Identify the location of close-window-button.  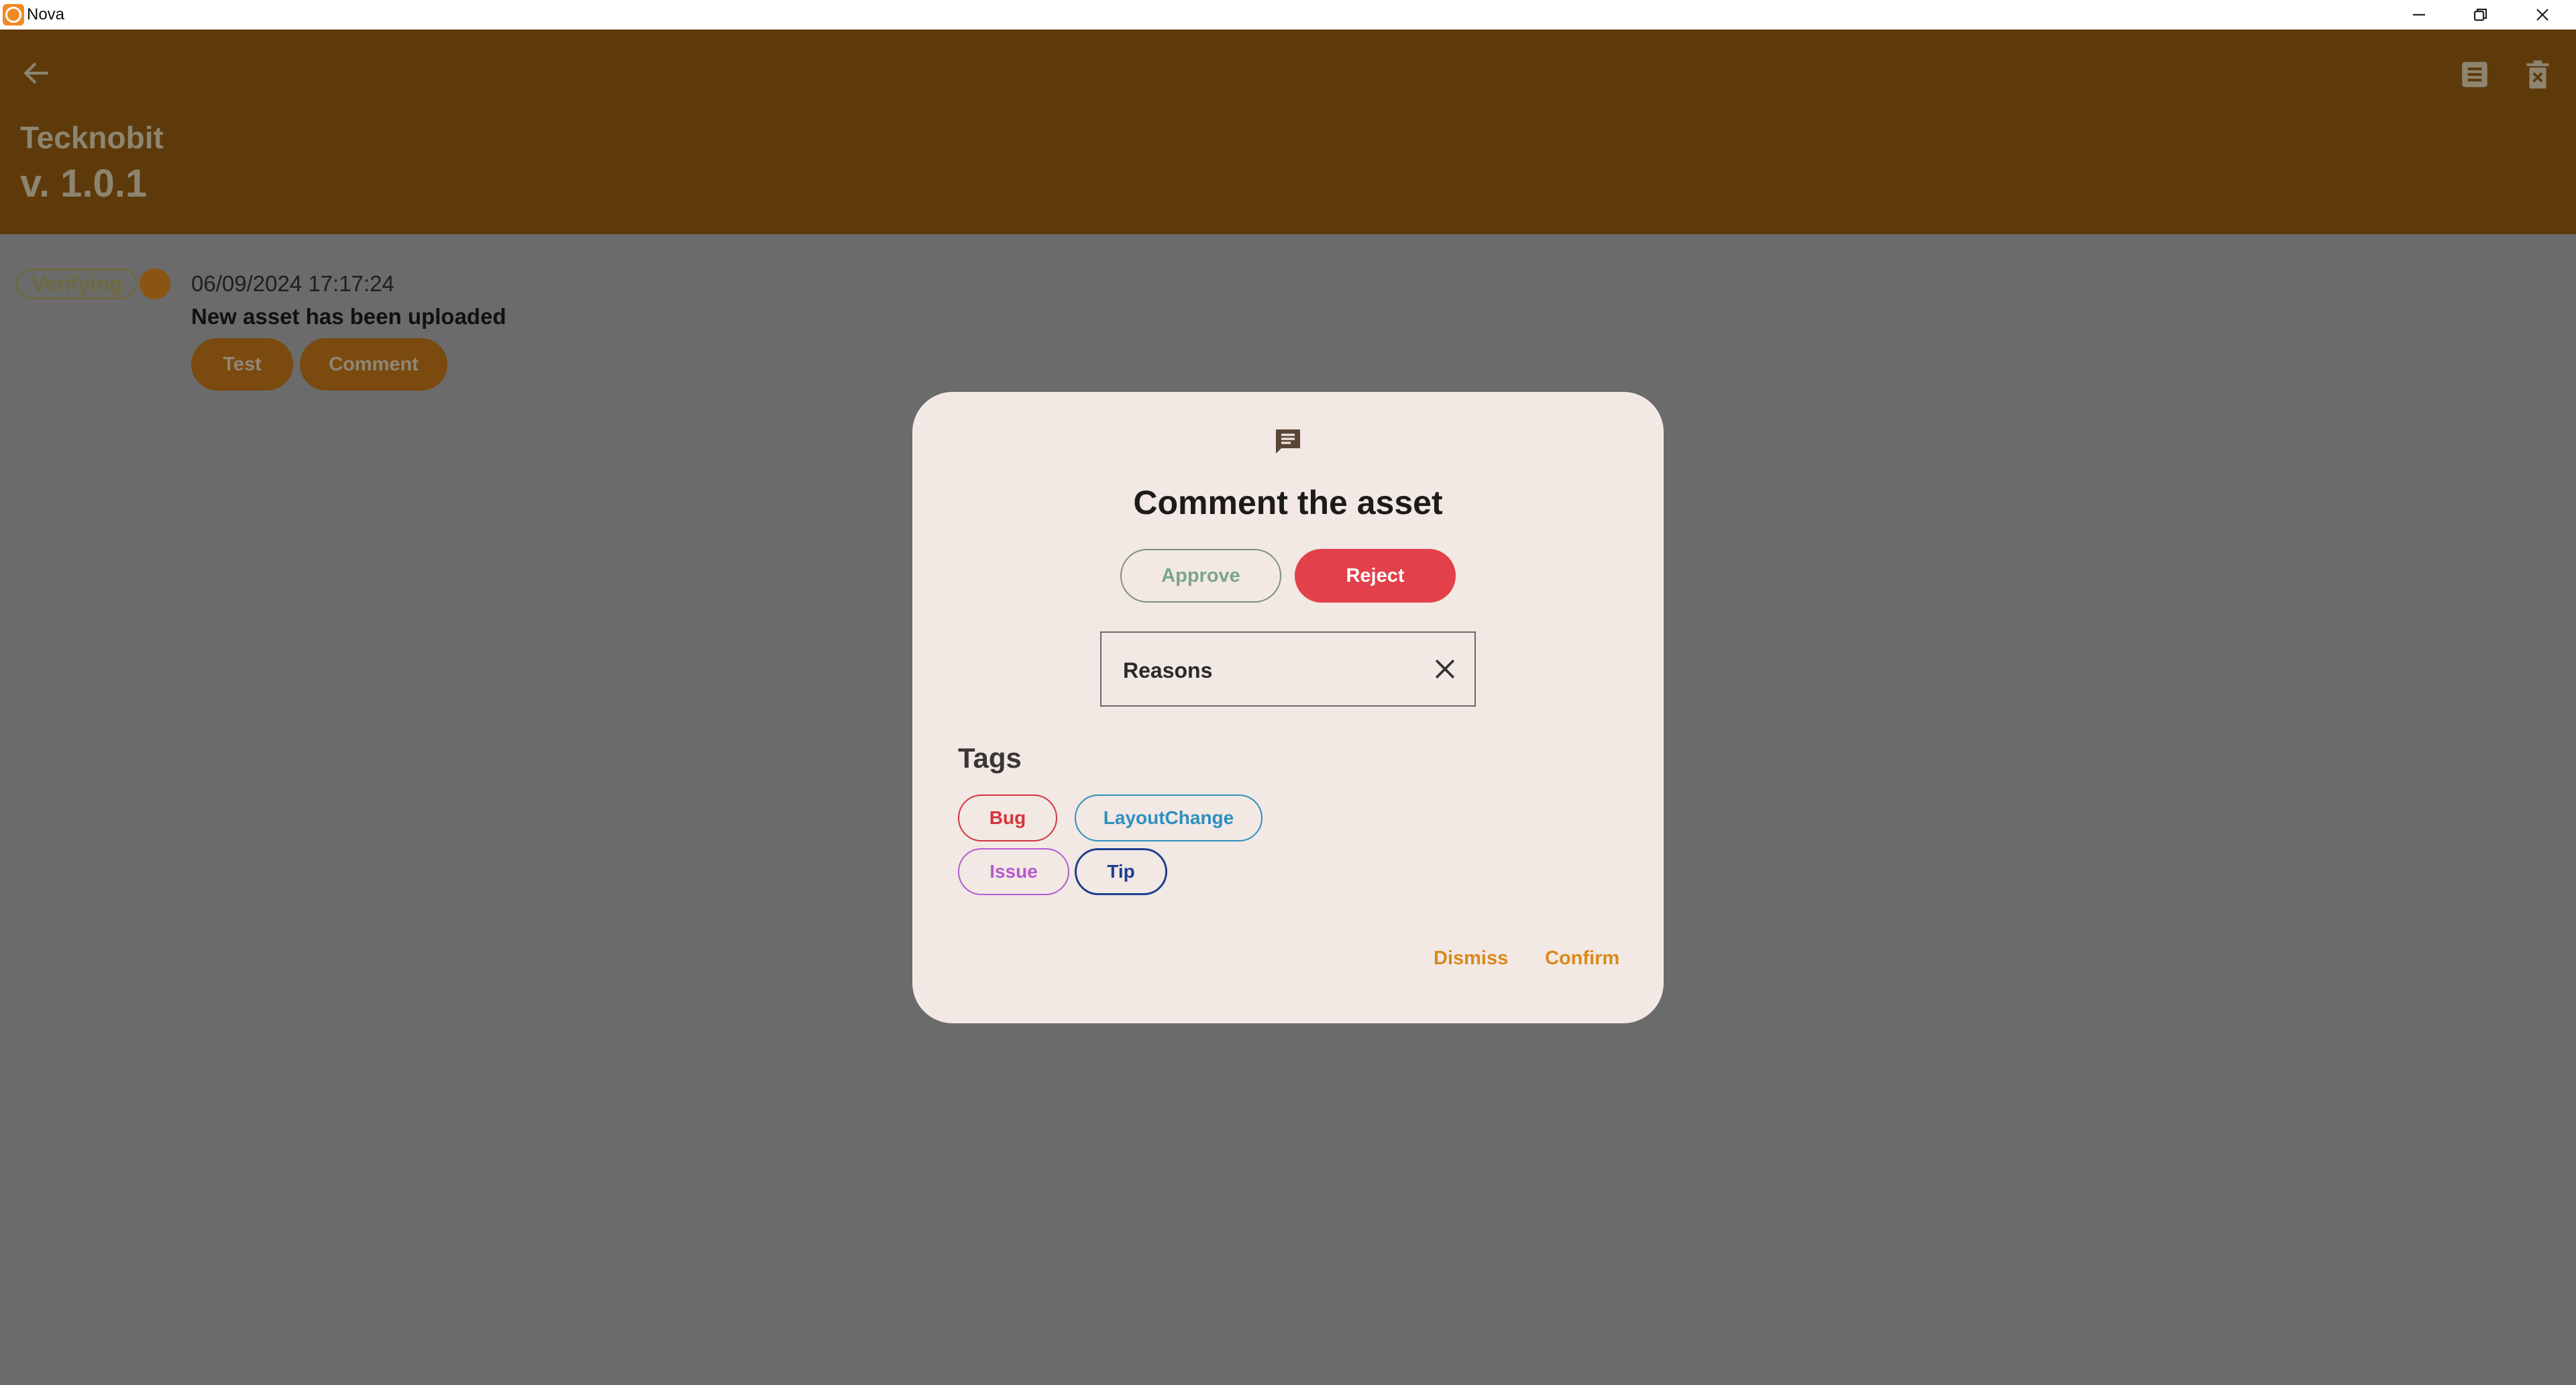
(2542, 15).